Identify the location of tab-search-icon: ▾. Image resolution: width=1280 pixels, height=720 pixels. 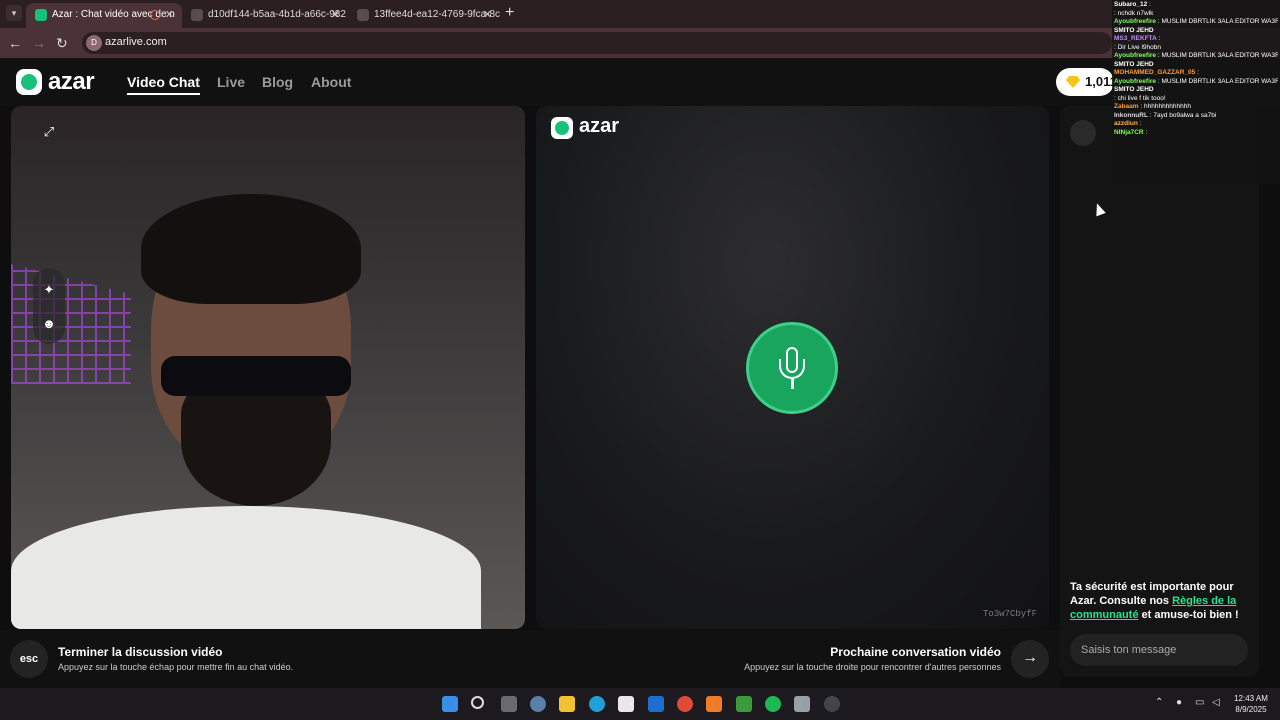
(14, 13).